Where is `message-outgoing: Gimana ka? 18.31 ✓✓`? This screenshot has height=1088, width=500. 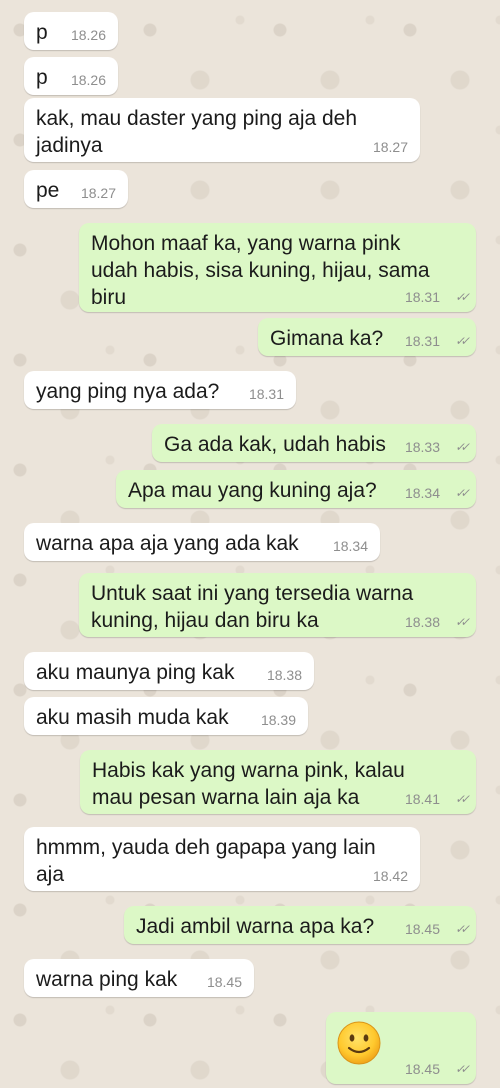 message-outgoing: Gimana ka? 18.31 ✓✓ is located at coordinates (367, 337).